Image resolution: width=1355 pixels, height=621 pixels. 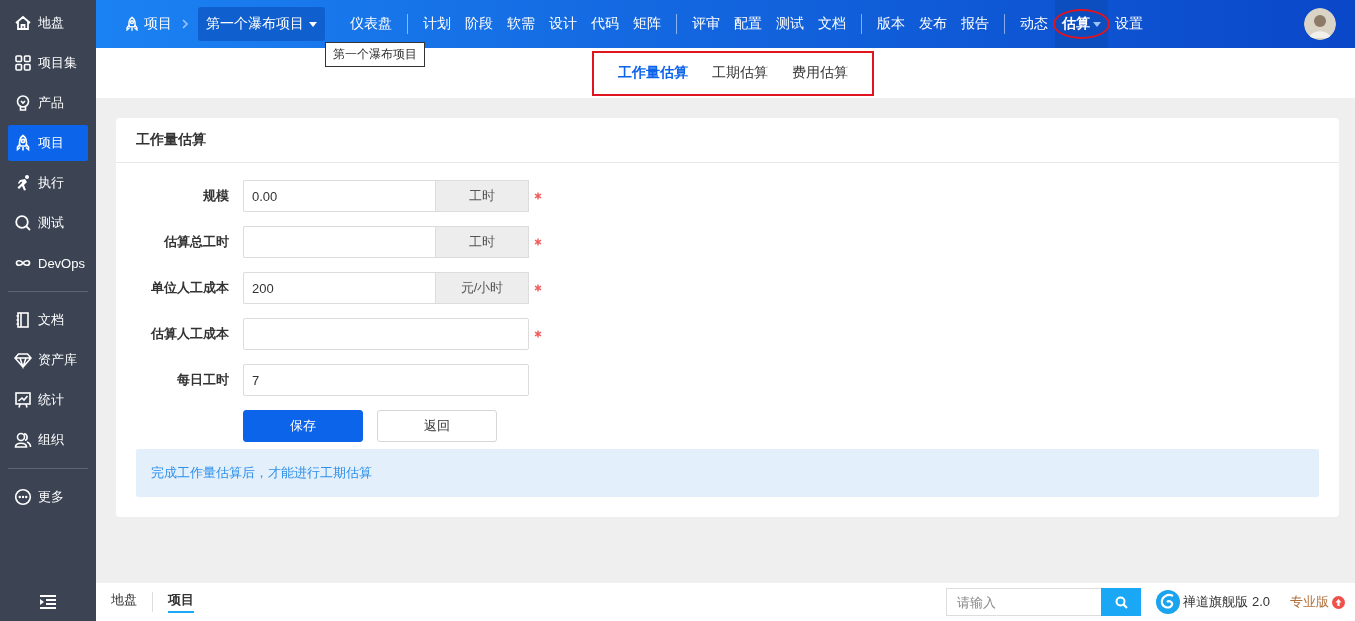 I want to click on input-field: 7, so click(x=386, y=380).